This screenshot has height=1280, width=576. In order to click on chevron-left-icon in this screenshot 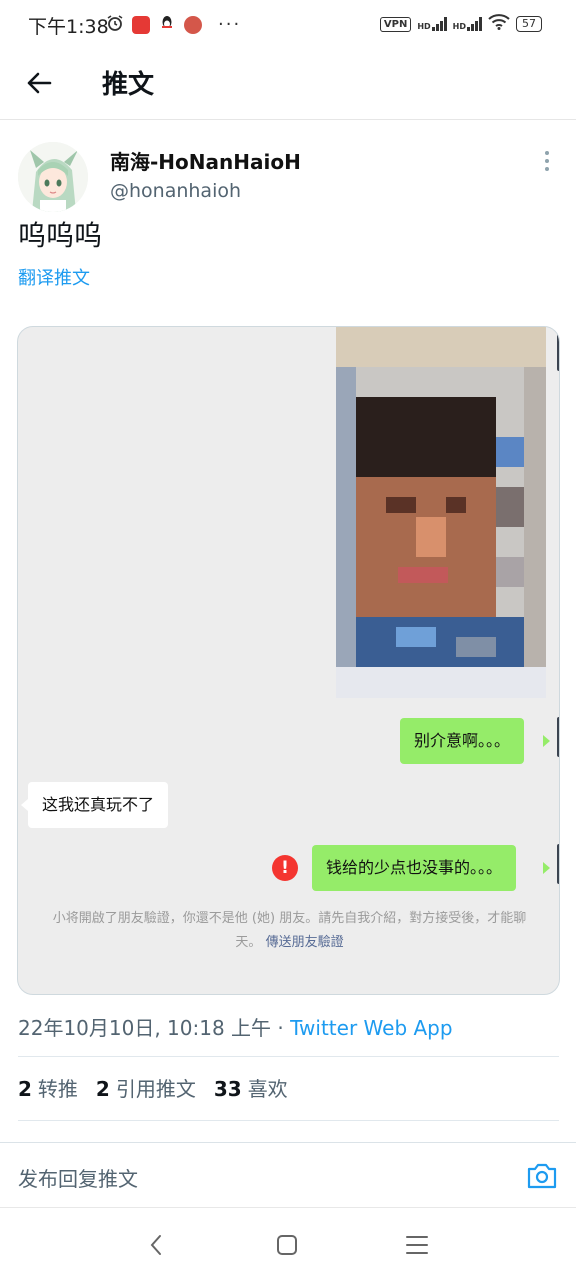, I will do `click(155, 1245)`.